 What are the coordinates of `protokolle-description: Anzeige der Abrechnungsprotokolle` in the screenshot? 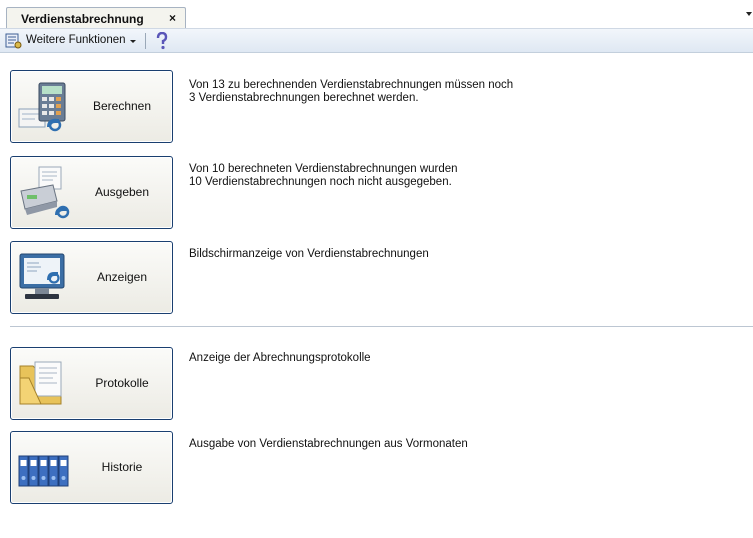 It's located at (280, 358).